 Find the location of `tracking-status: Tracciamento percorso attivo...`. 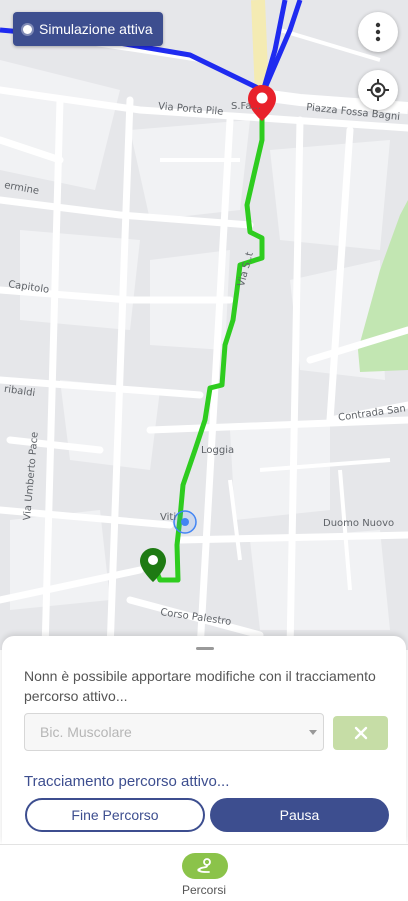

tracking-status: Tracciamento percorso attivo... is located at coordinates (127, 781).